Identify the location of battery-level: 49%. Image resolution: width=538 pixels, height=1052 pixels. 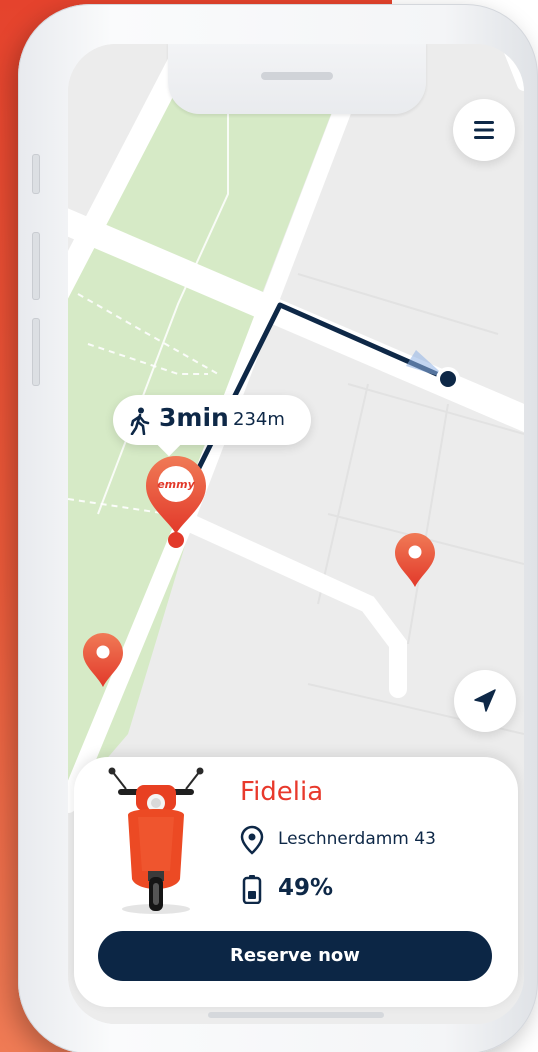
(306, 888).